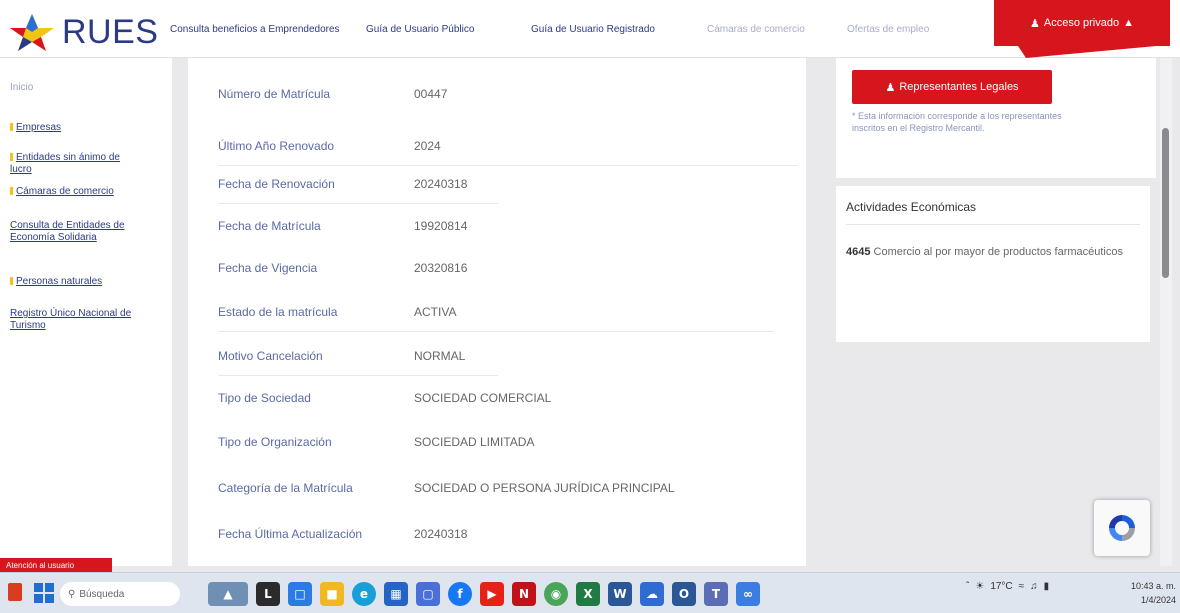  Describe the element at coordinates (777, 29) in the screenshot. I see `nav-link-camaras: Cámaras de comercio` at that location.